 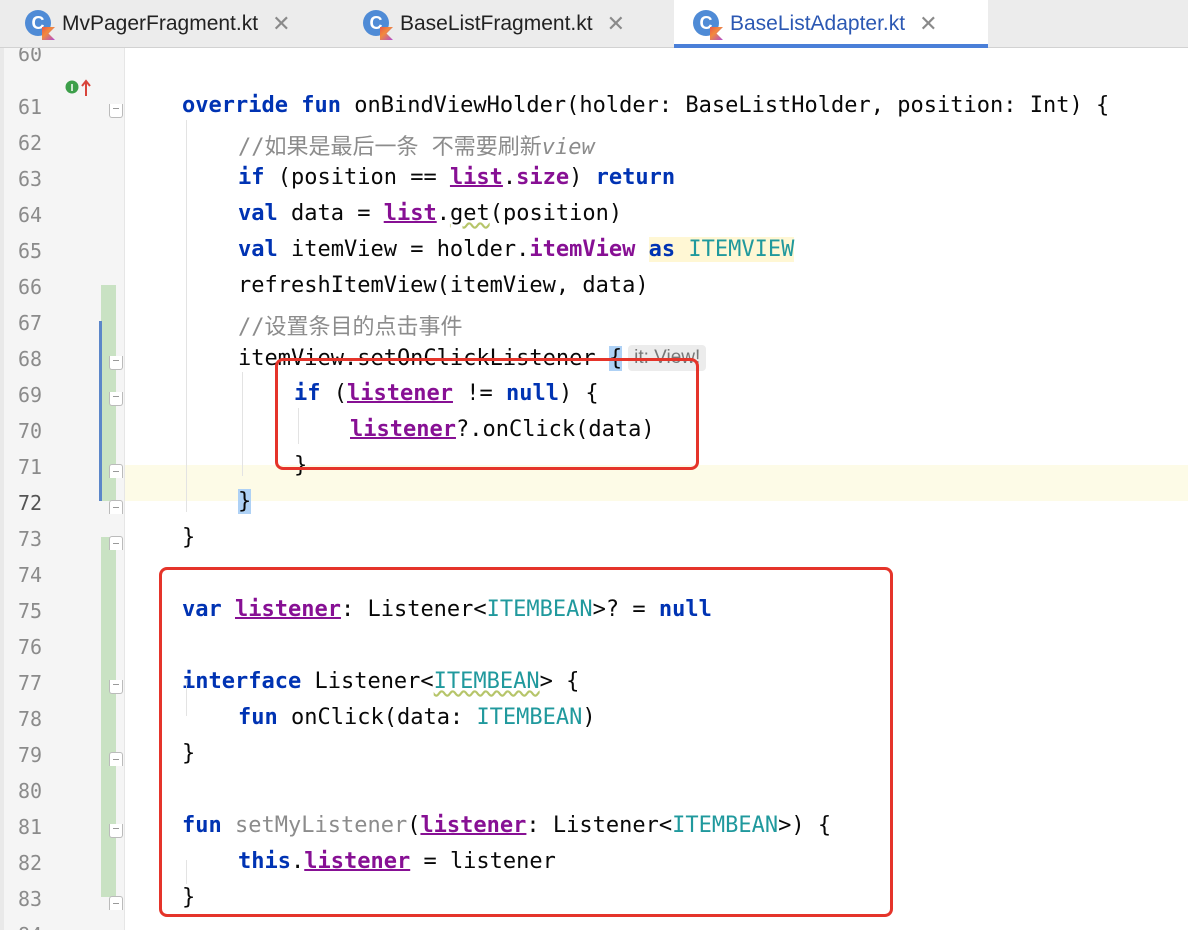 What do you see at coordinates (38, 899) in the screenshot?
I see `line-number: 83` at bounding box center [38, 899].